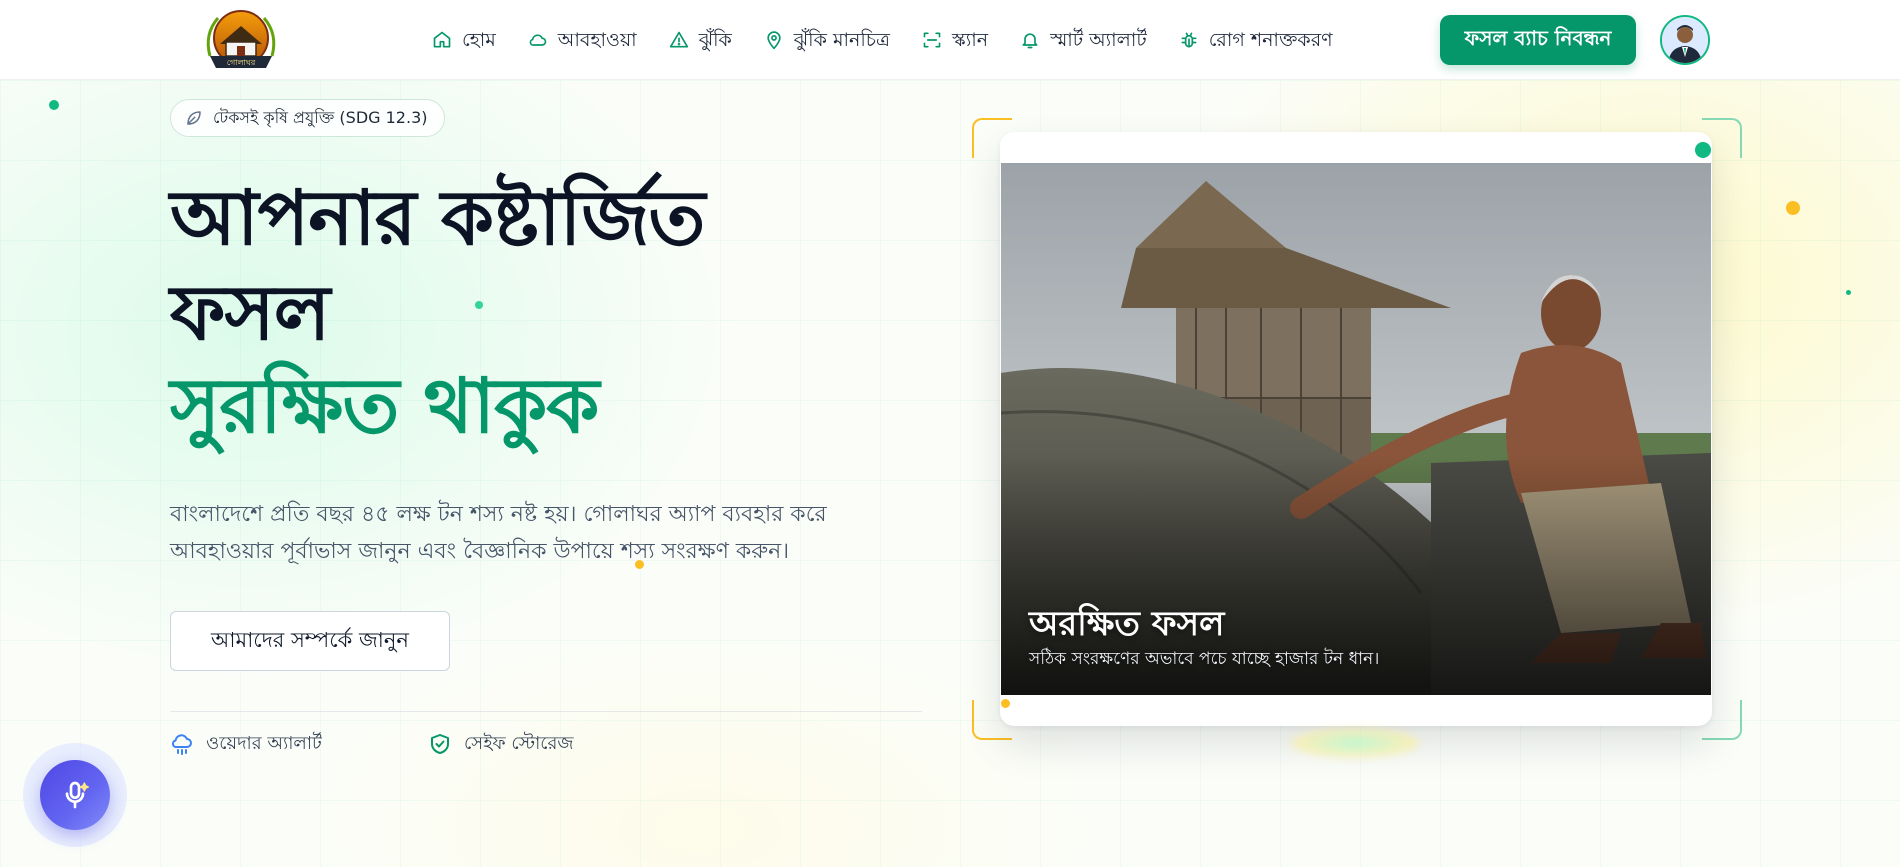 This screenshot has width=1900, height=867. Describe the element at coordinates (1030, 41) in the screenshot. I see `bell-icon` at that location.